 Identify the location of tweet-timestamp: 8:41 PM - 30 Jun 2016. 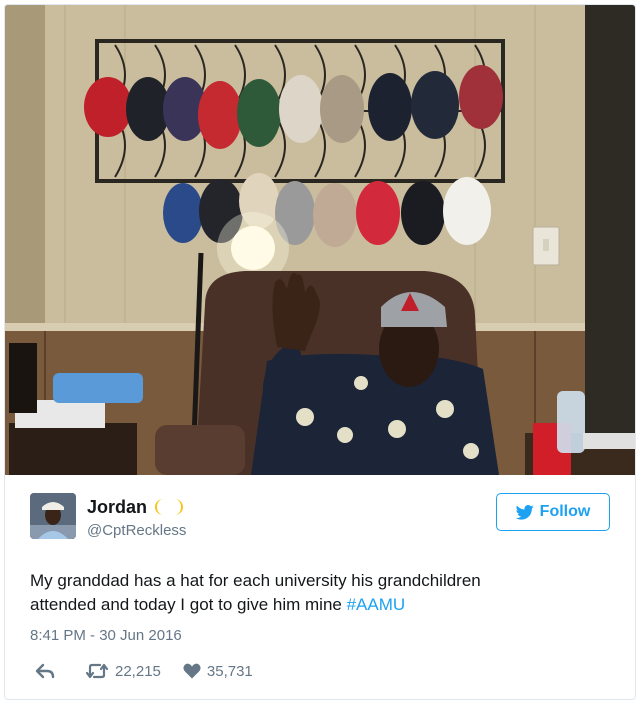
(106, 635).